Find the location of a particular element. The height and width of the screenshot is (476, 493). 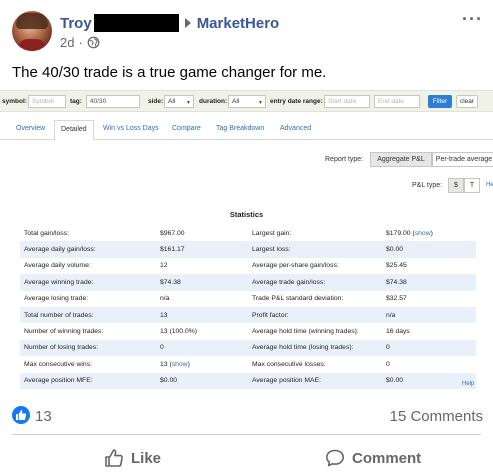

stat-label-text: Profit factor: is located at coordinates (270, 315).